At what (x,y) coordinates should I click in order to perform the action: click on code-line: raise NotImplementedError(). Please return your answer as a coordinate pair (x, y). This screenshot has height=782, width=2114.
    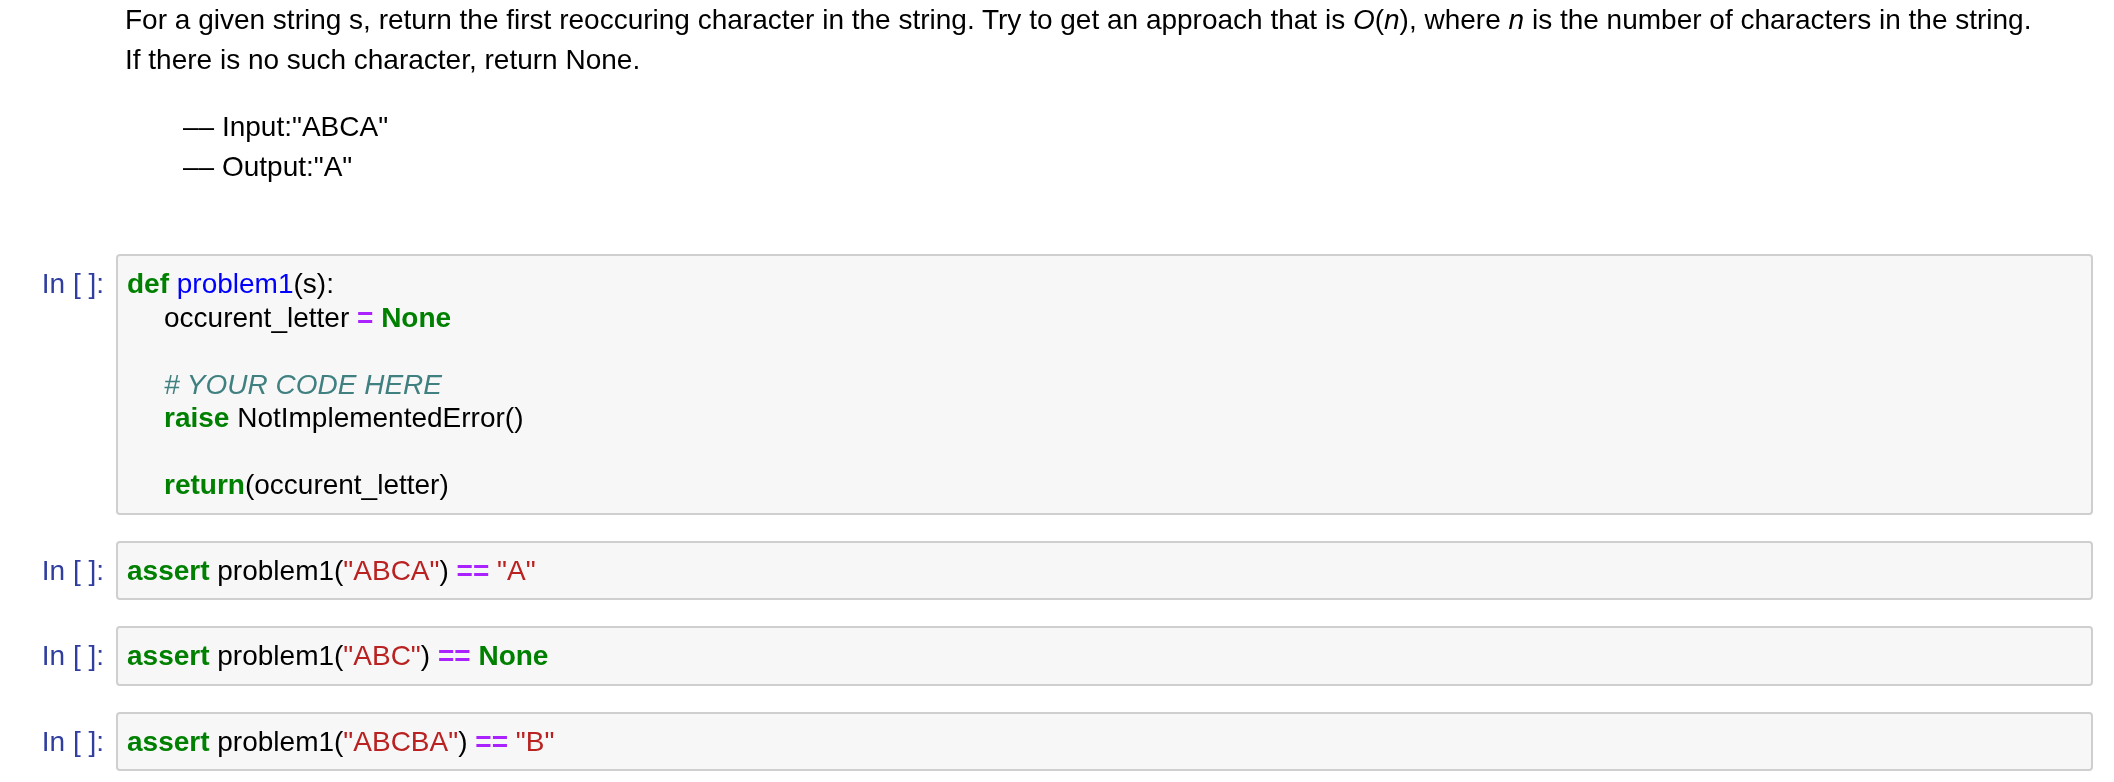
    Looking at the image, I should click on (344, 418).